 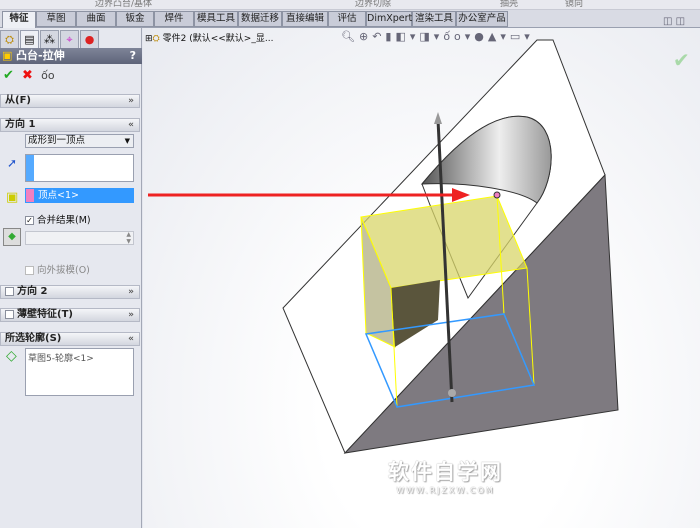 I want to click on axis-arrow-top-icon, so click(x=438, y=118).